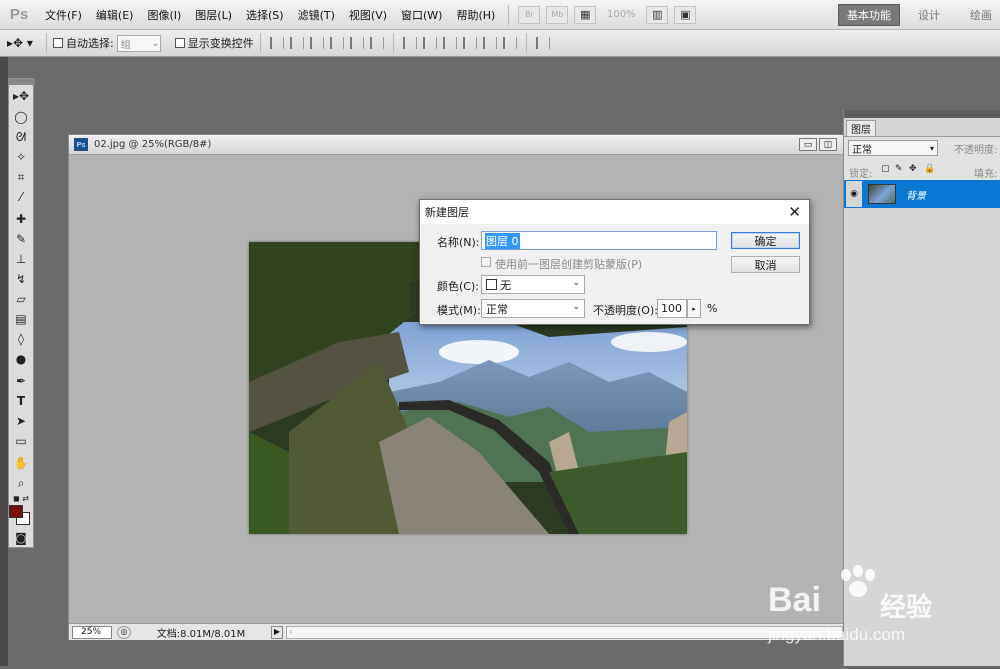  I want to click on align-bottom-icon, so click(316, 43).